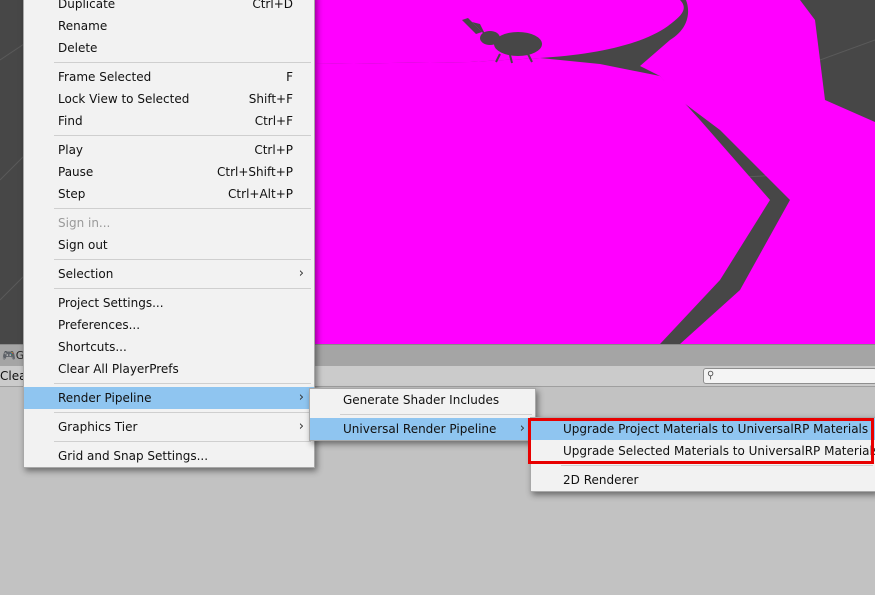 Image resolution: width=875 pixels, height=595 pixels. I want to click on menu-item-selection: Selection ›, so click(169, 274).